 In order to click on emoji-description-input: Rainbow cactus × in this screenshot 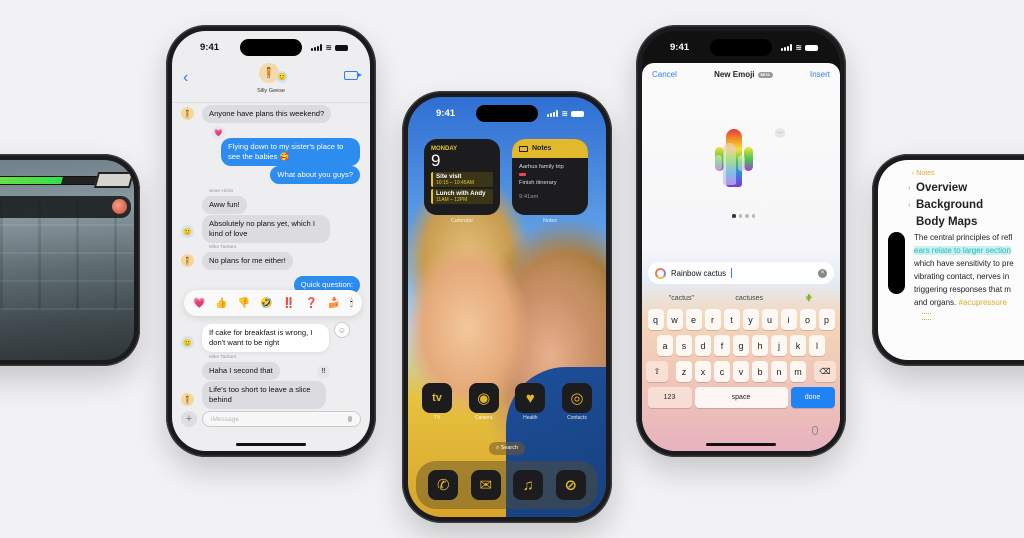, I will do `click(741, 273)`.